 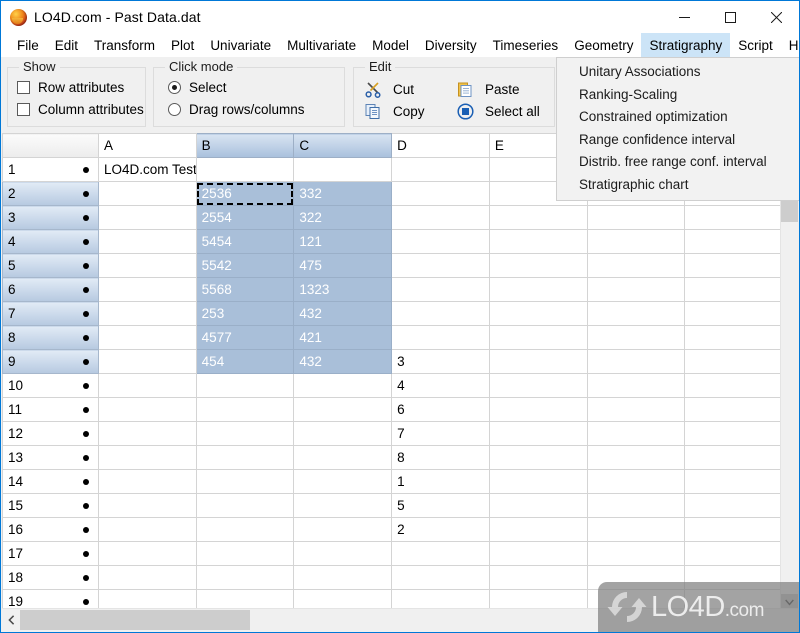 What do you see at coordinates (538, 553) in the screenshot?
I see `cell-E17` at bounding box center [538, 553].